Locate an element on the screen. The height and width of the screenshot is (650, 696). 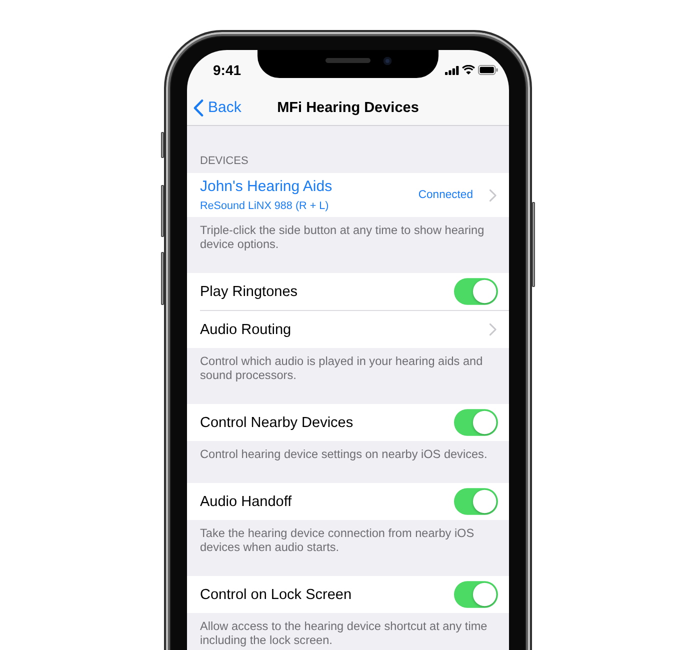
status-time: 9:41 is located at coordinates (227, 70).